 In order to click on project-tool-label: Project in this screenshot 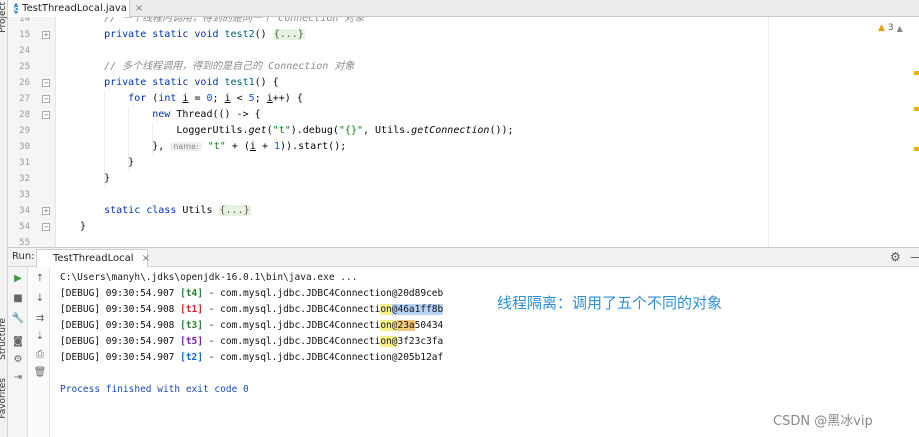, I will do `click(4, 17)`.